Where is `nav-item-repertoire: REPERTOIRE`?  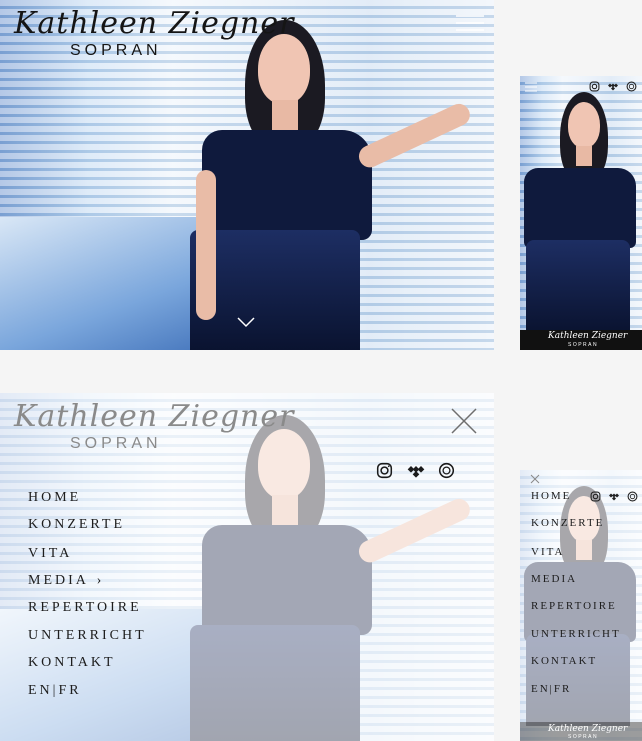 nav-item-repertoire: REPERTOIRE is located at coordinates (85, 608).